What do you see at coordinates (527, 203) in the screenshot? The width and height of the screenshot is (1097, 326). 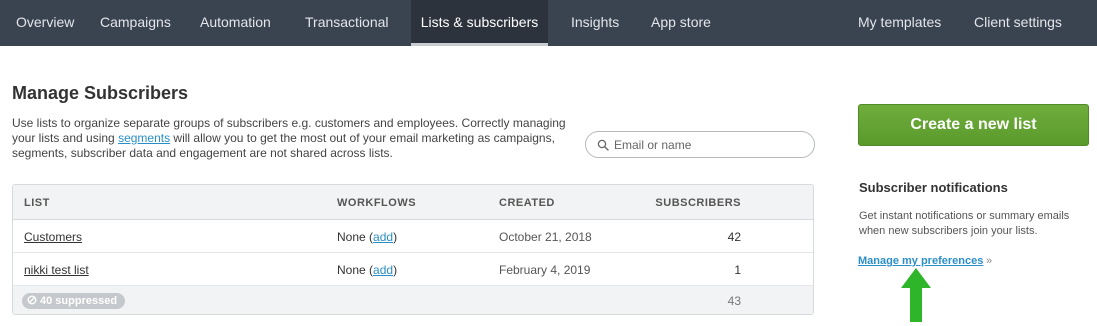 I see `column-header-created: CREATED` at bounding box center [527, 203].